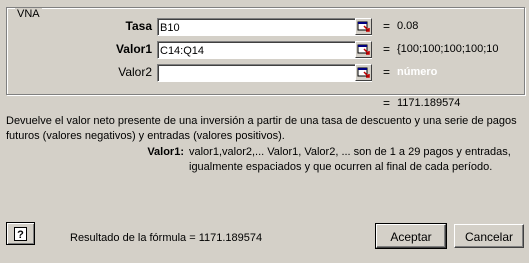  Describe the element at coordinates (411, 236) in the screenshot. I see `ok-button: Aceptar` at that location.